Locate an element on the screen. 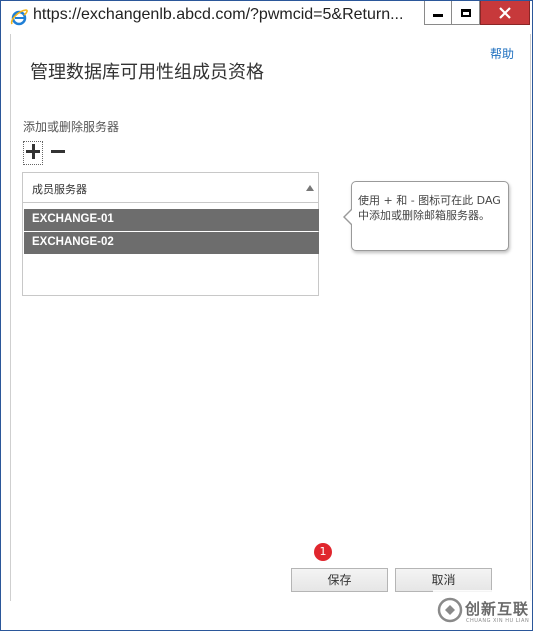  maximize-button is located at coordinates (466, 13).